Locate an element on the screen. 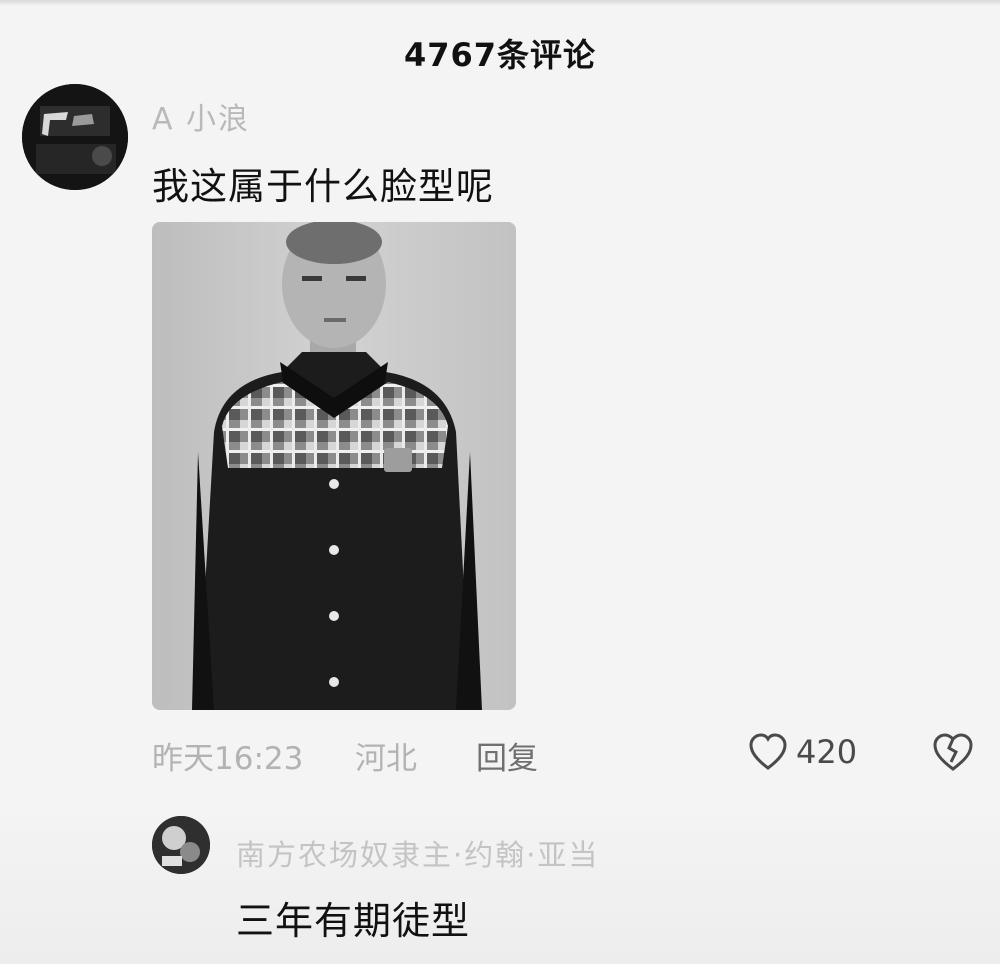 The width and height of the screenshot is (1000, 964). reply-avatar is located at coordinates (181, 845).